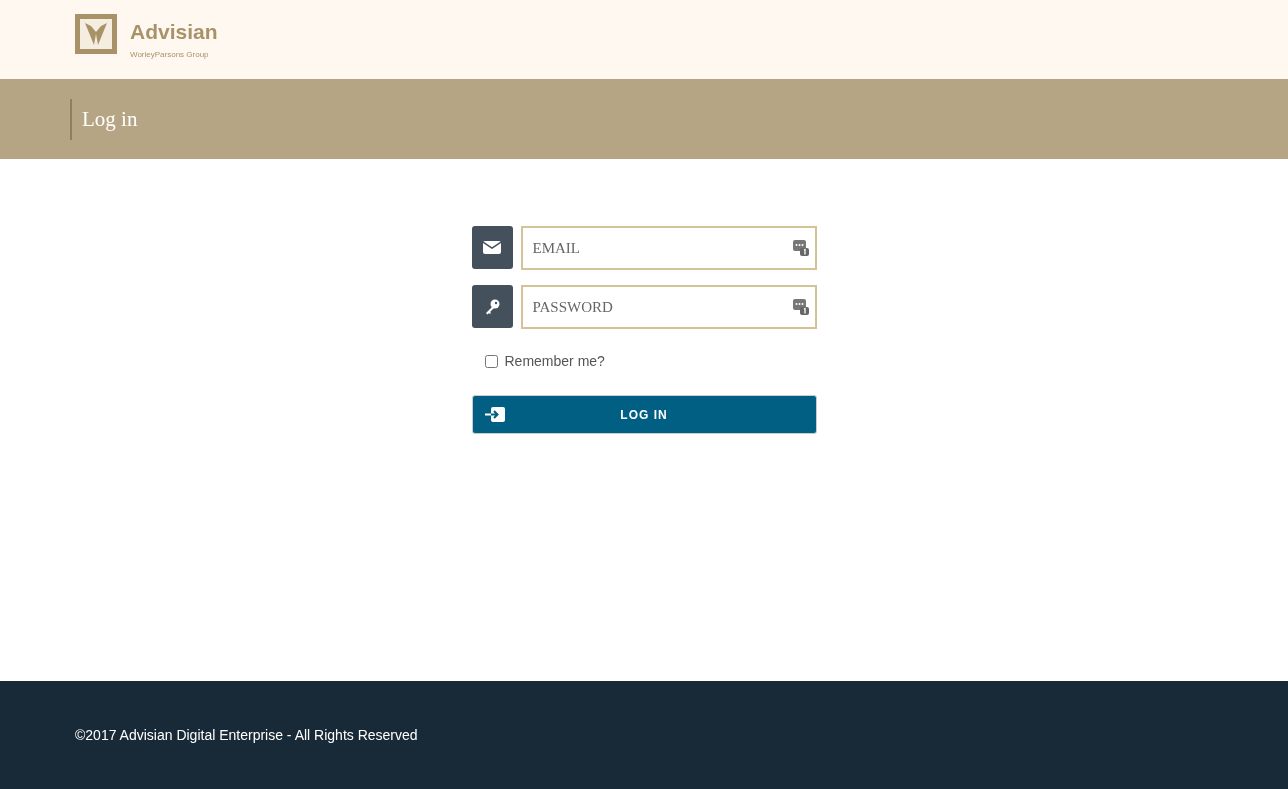 The width and height of the screenshot is (1288, 789). I want to click on password-field: PASSWORD, so click(668, 307).